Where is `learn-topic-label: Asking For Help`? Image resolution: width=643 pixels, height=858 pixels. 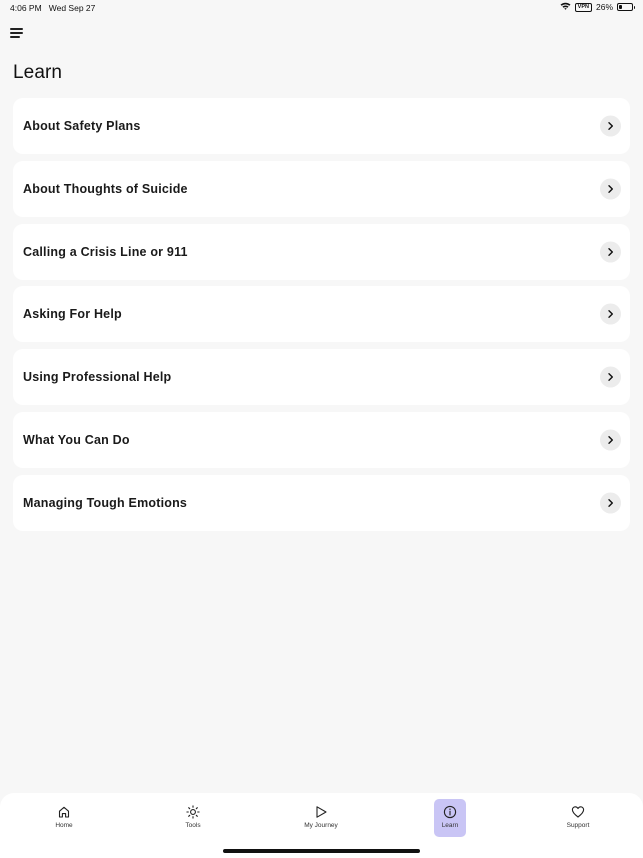 learn-topic-label: Asking For Help is located at coordinates (72, 314).